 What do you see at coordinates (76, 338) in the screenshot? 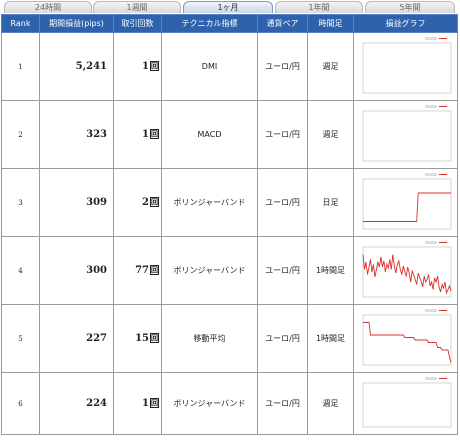
I see `pips-cell: 227` at bounding box center [76, 338].